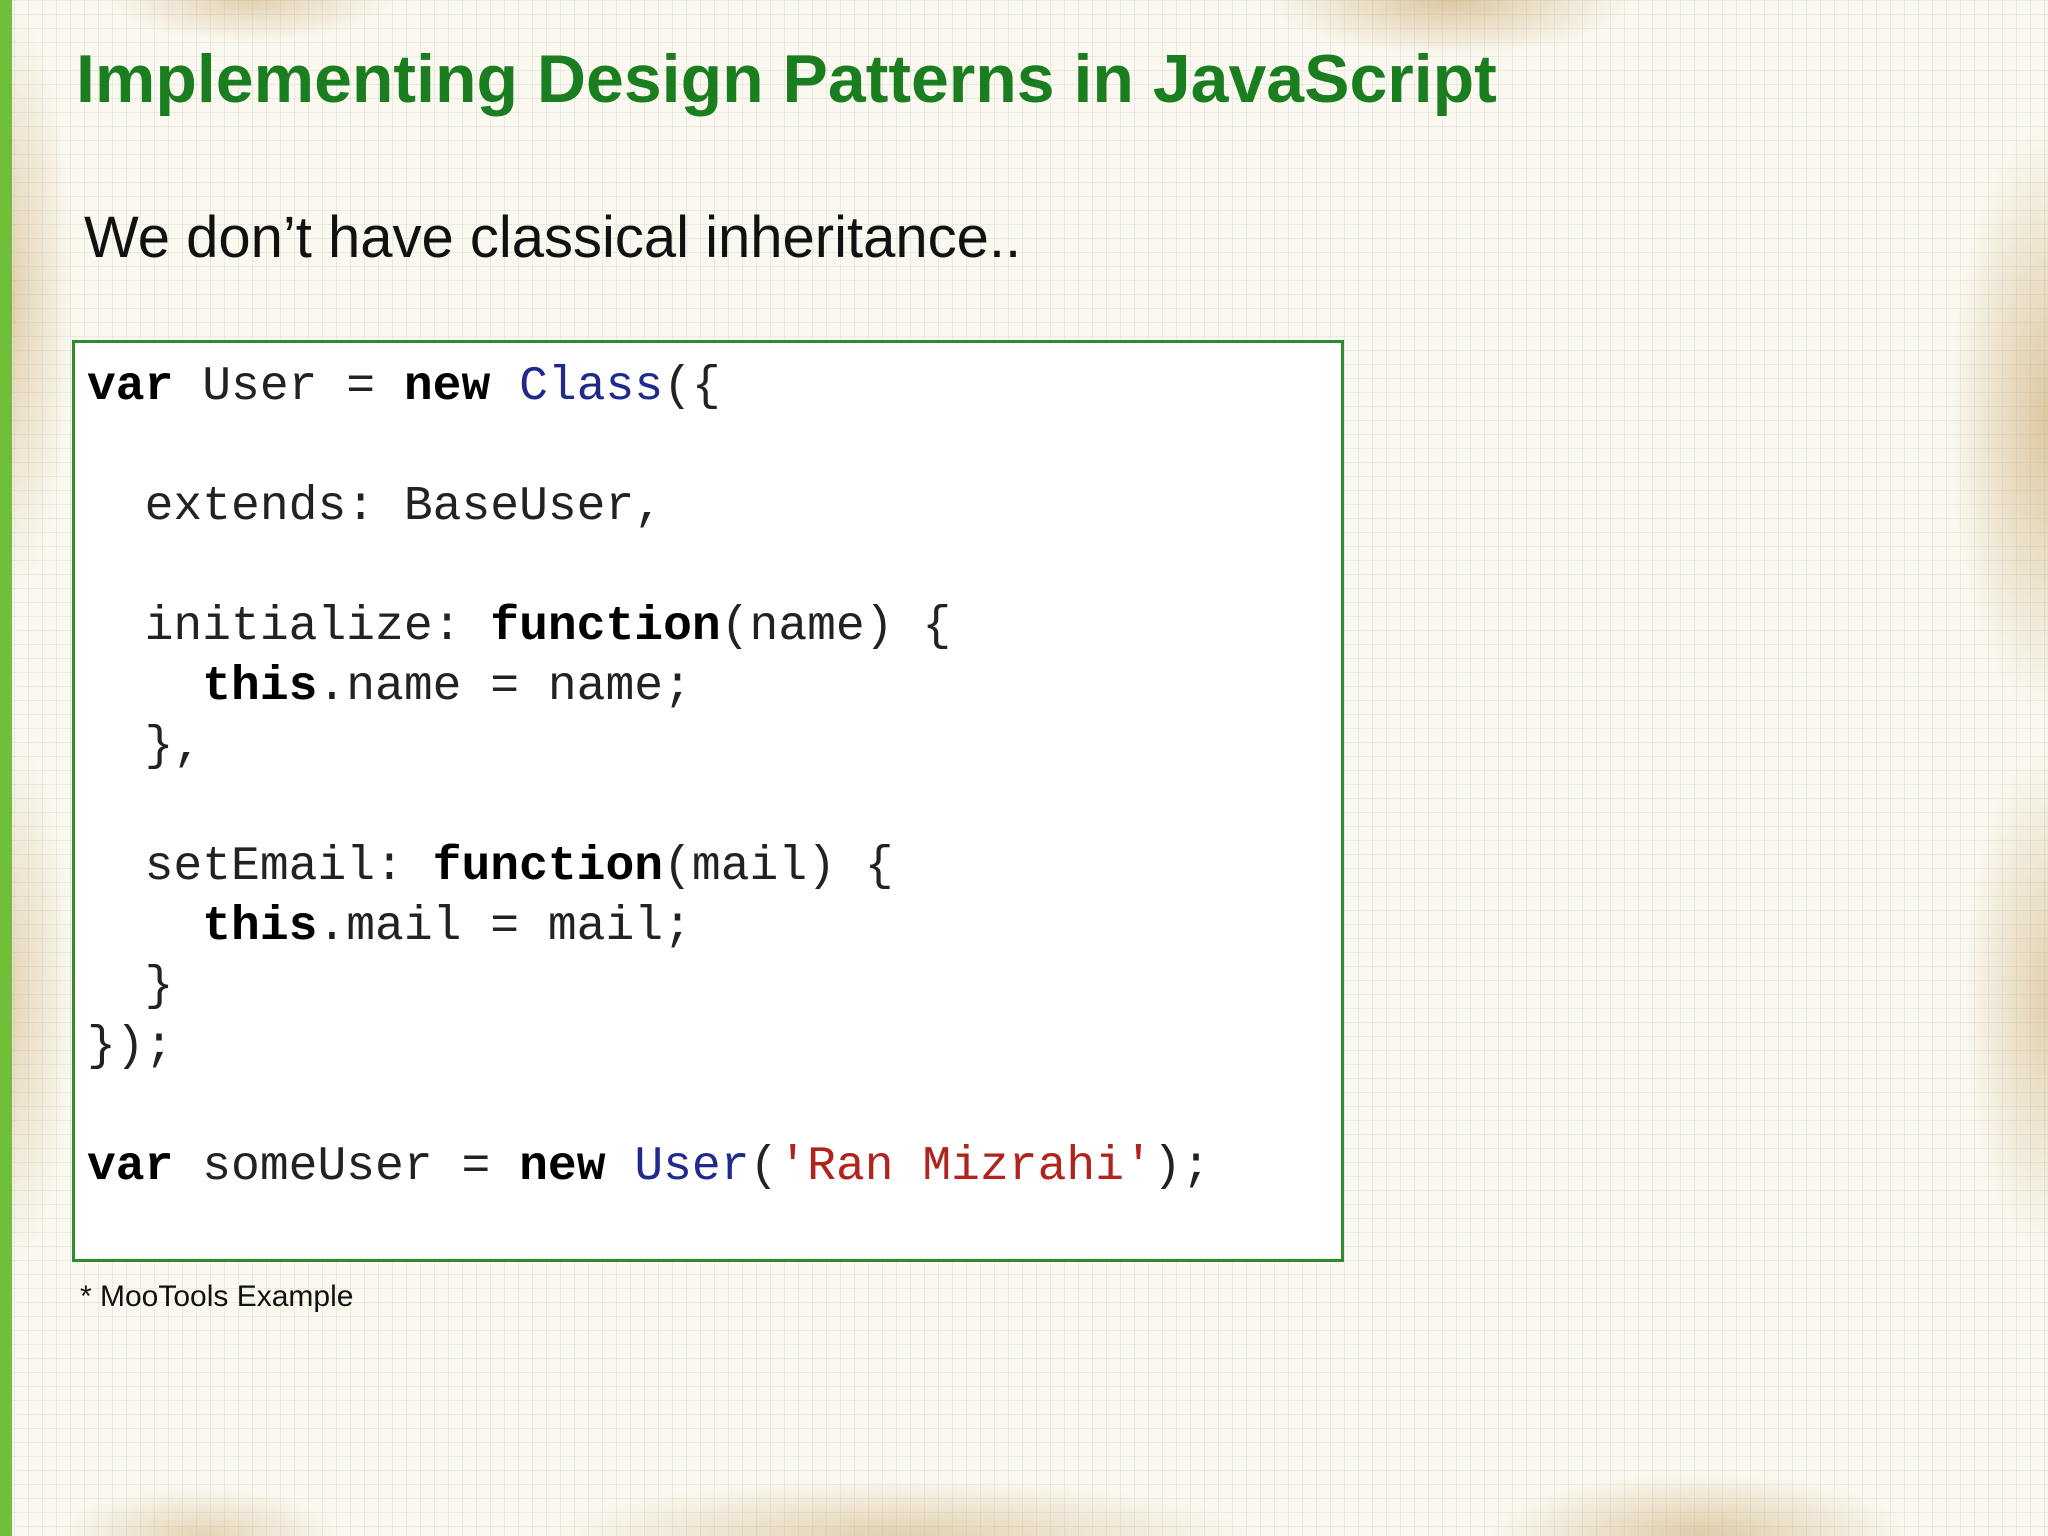  What do you see at coordinates (553, 237) in the screenshot?
I see `slide-subtitle: We don’t have classical inheritance..` at bounding box center [553, 237].